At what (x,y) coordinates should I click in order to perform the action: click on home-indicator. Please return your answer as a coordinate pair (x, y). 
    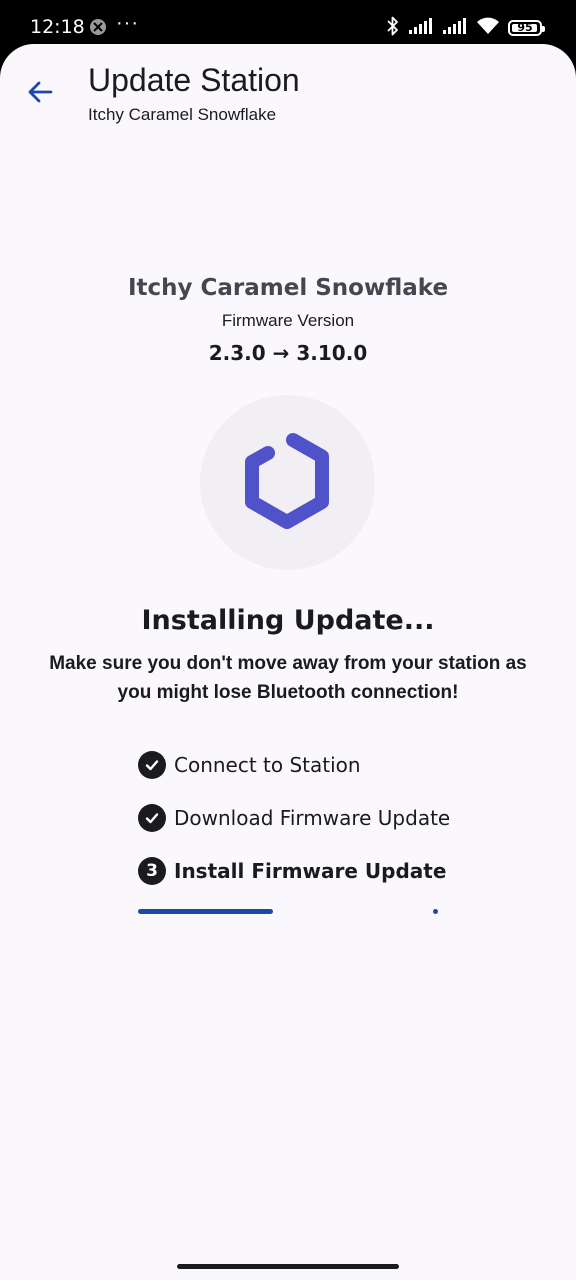
    Looking at the image, I should click on (288, 1266).